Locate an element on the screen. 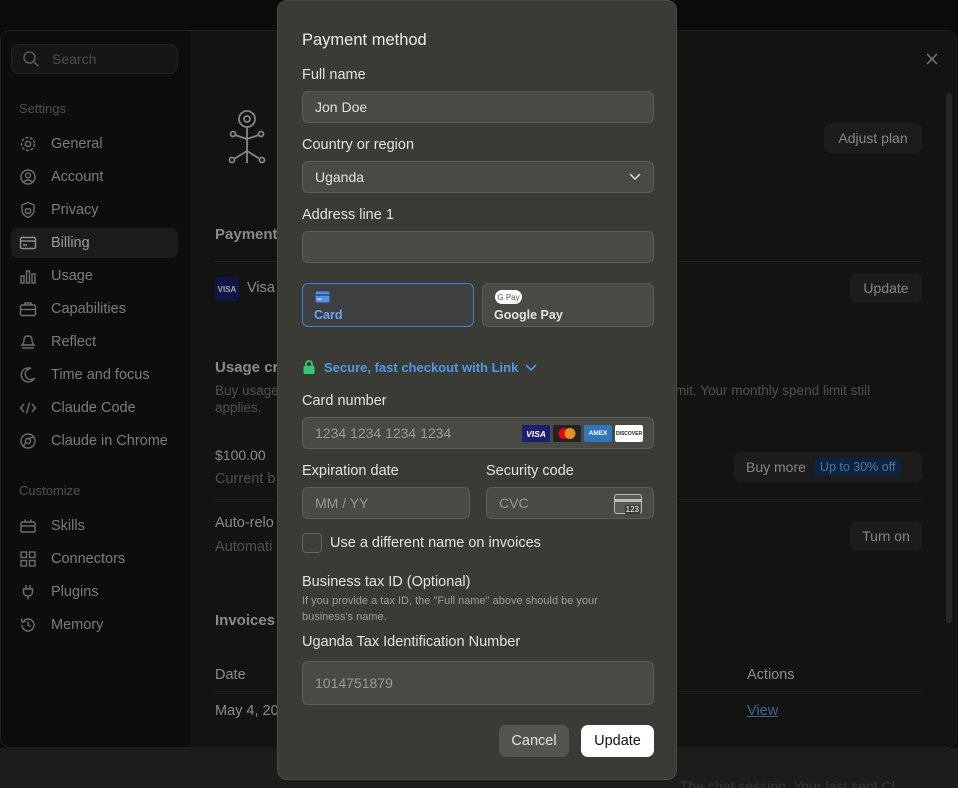  update-button: Update is located at coordinates (617, 741).